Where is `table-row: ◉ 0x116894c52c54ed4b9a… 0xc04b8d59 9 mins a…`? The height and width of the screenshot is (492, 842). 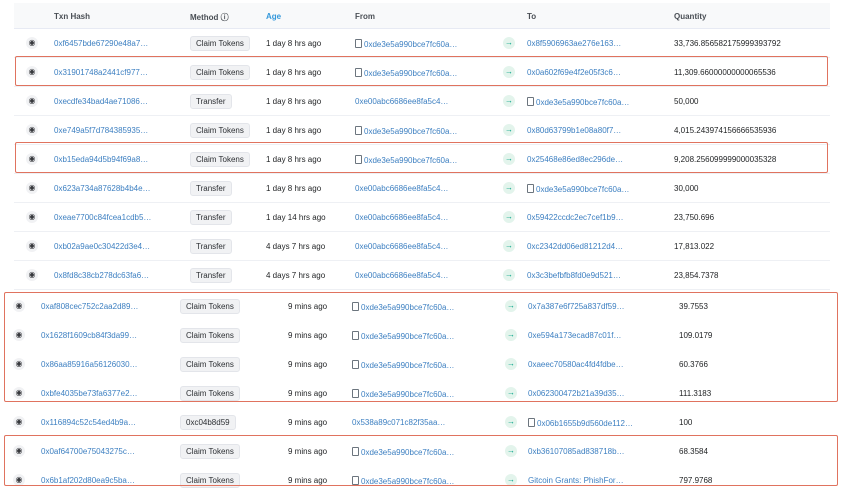 table-row: ◉ 0x116894c52c54ed4b9a… 0xc04b8d59 9 mins a… is located at coordinates (421, 422).